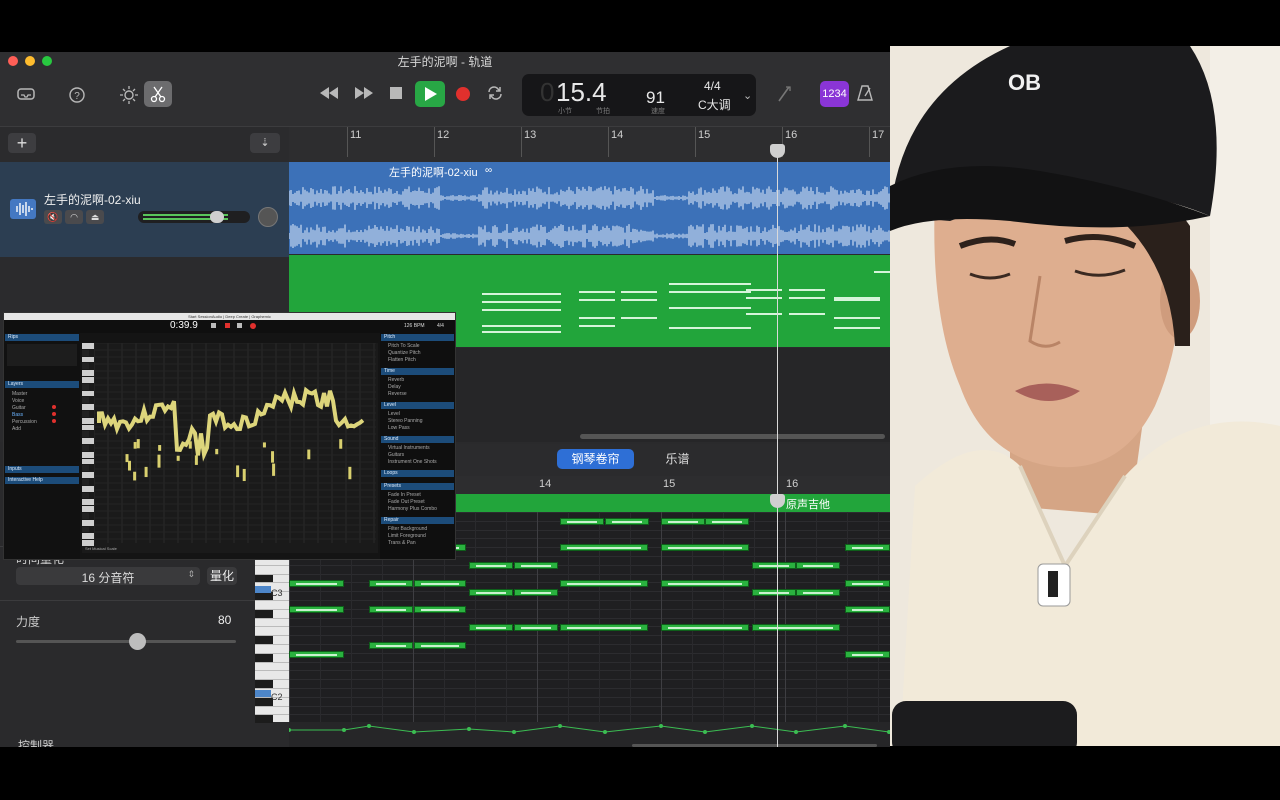 The width and height of the screenshot is (1280, 800). What do you see at coordinates (595, 459) in the screenshot?
I see `tab-piano-roll: 钢琴卷帘` at bounding box center [595, 459].